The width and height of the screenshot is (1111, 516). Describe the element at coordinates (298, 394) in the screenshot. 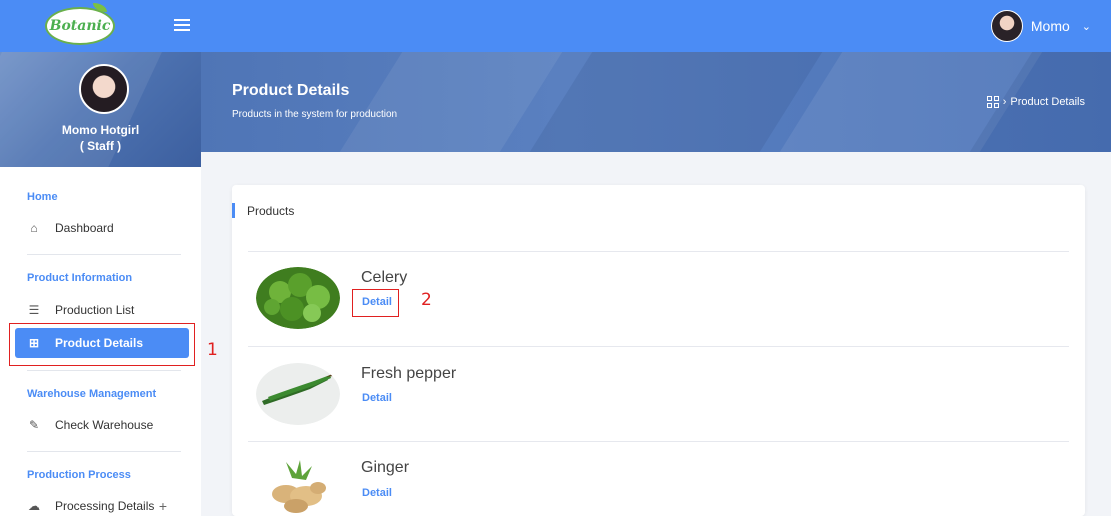

I see `pepper-image` at that location.